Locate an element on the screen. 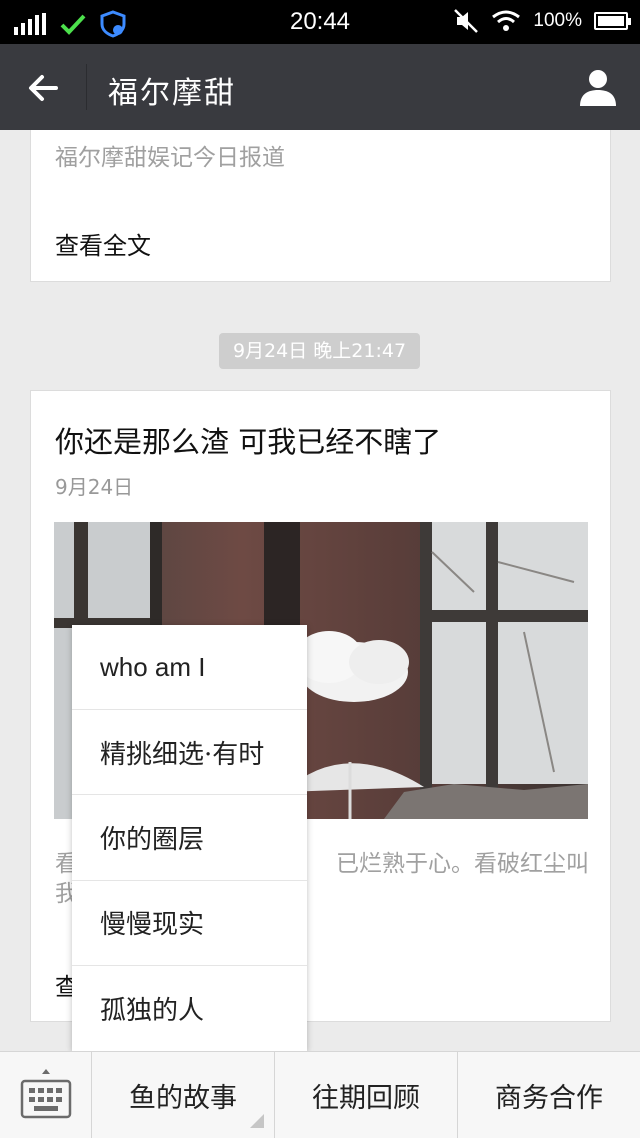  person-icon is located at coordinates (598, 88).